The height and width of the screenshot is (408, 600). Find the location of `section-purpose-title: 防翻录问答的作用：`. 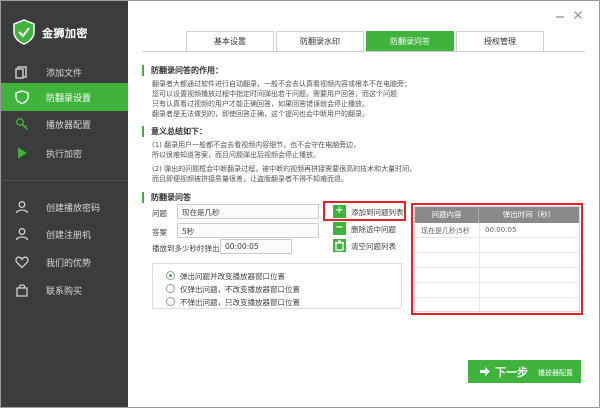

section-purpose-title: 防翻录问答的作用： is located at coordinates (187, 70).